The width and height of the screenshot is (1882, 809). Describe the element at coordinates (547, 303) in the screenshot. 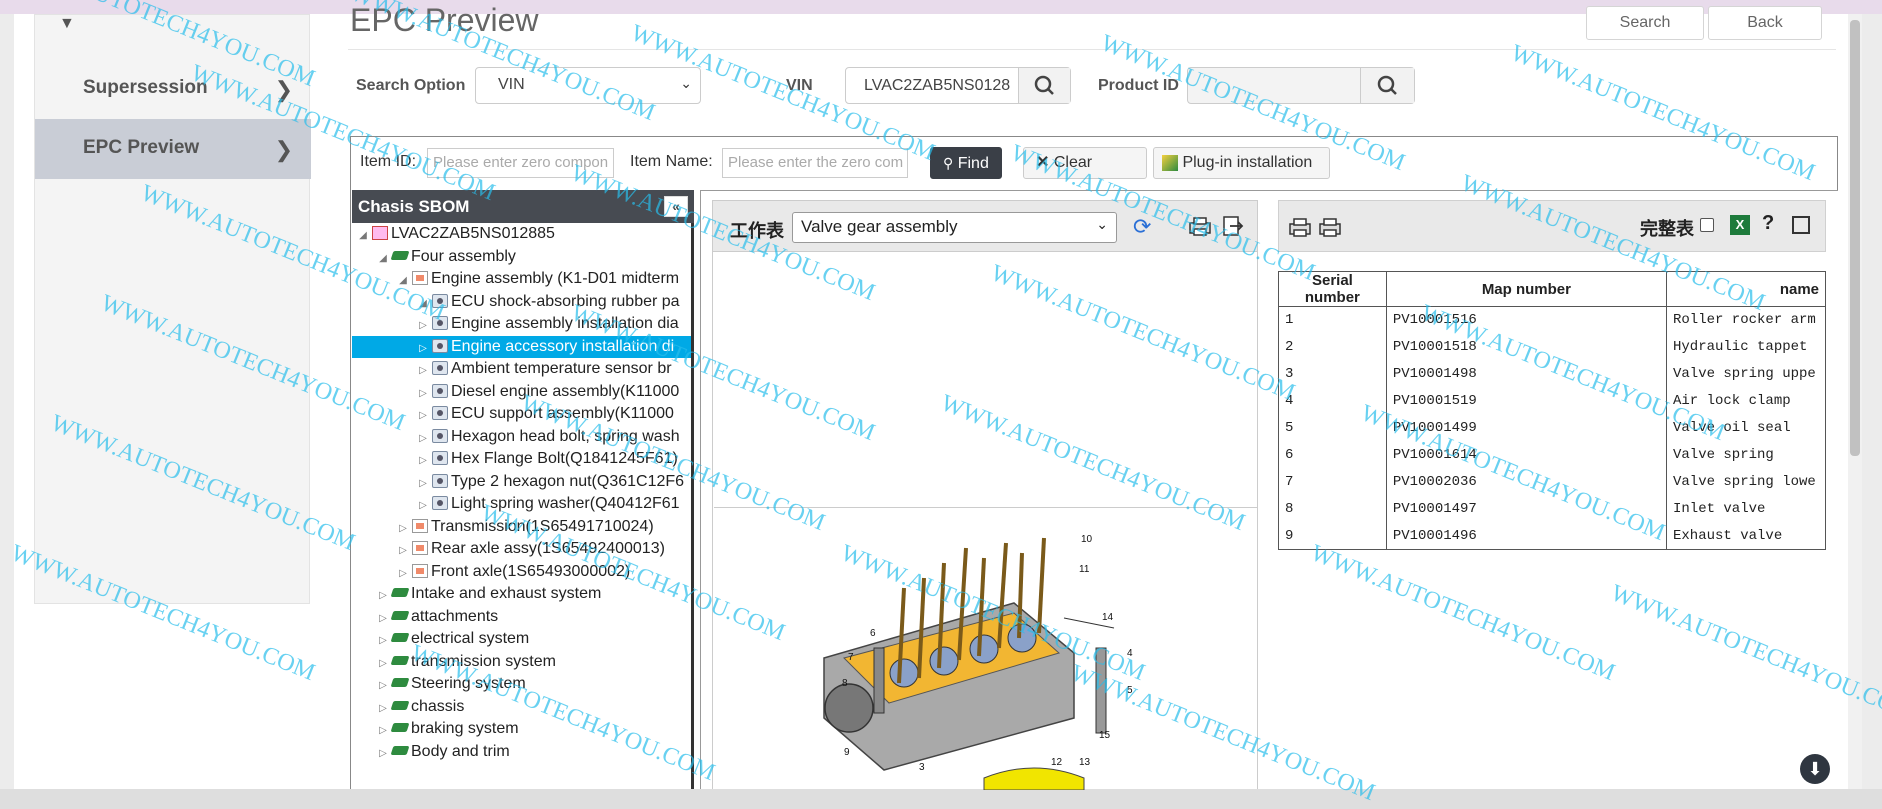

I see `tree-node: ◢ ECU shock-absorbing rubber pa` at that location.